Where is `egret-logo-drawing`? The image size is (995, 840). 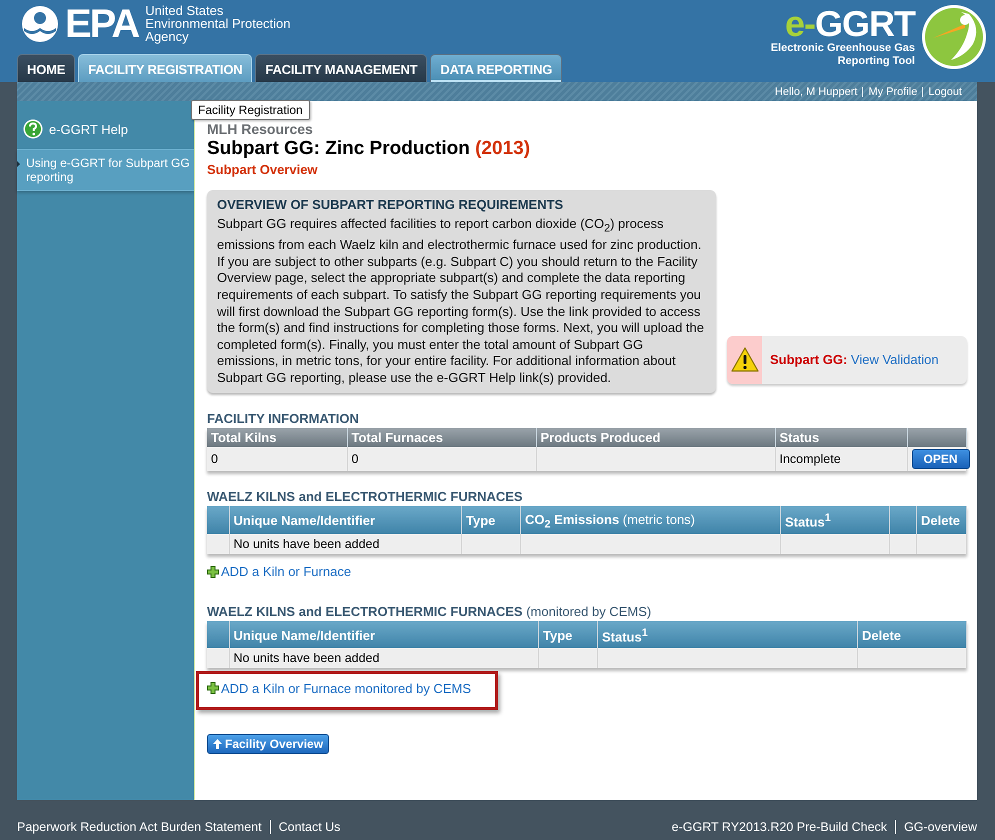 egret-logo-drawing is located at coordinates (954, 37).